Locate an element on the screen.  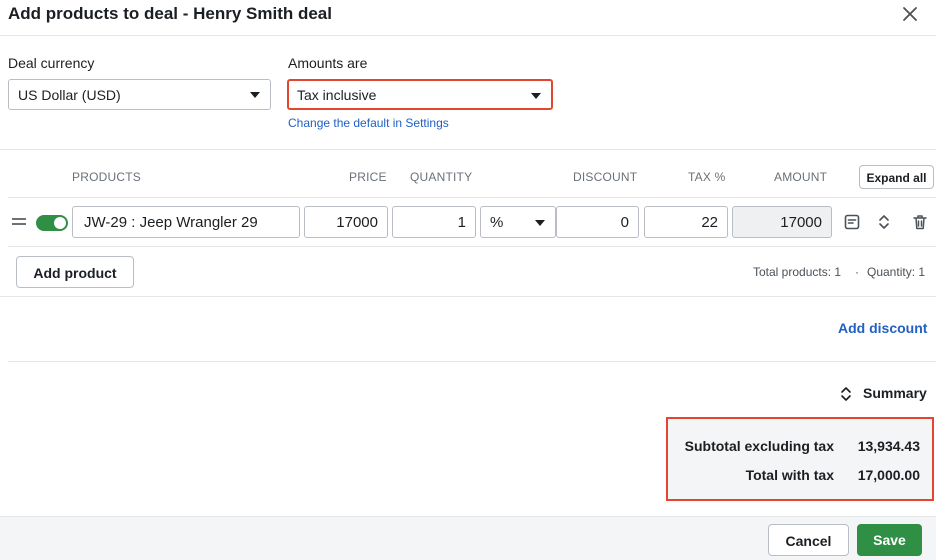
deal-currency-value: US Dollar (USD) is located at coordinates (69, 95).